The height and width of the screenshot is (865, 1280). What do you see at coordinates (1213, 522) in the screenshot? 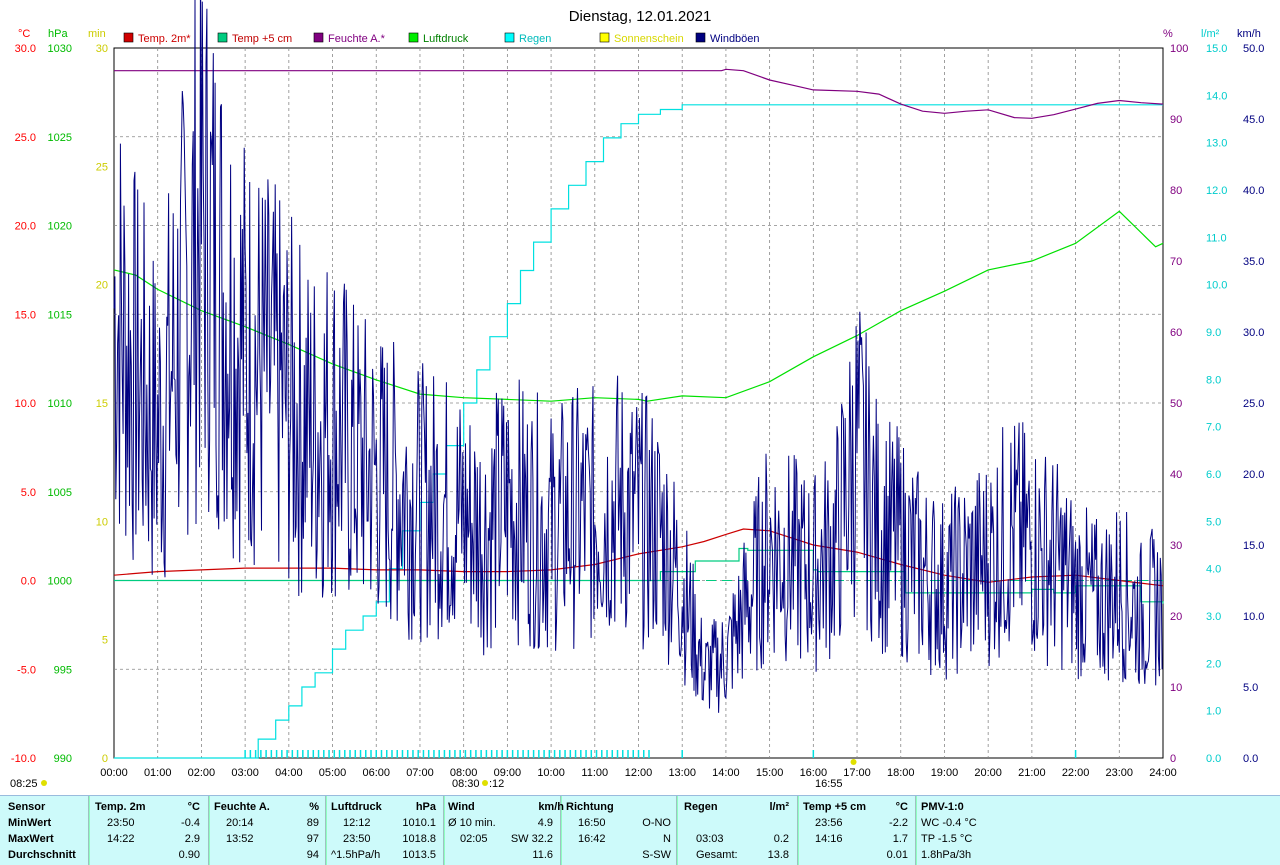
I see `tick-rain: 5.0` at bounding box center [1213, 522].